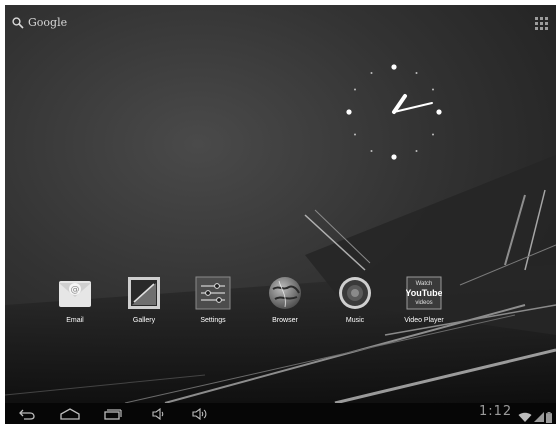 This screenshot has width=559, height=427. I want to click on volume-down-icon, so click(159, 413).